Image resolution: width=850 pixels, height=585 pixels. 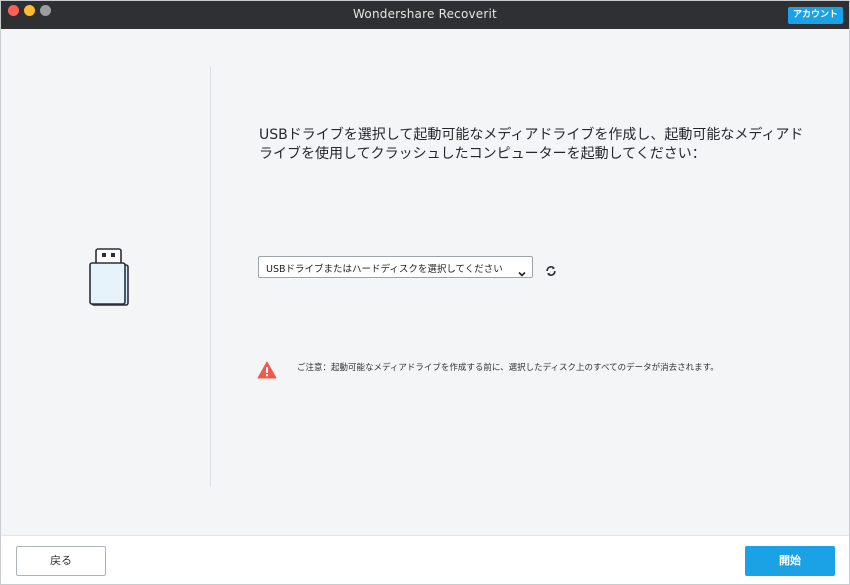 I want to click on window-title: Wondershare Recoverit, so click(x=425, y=14).